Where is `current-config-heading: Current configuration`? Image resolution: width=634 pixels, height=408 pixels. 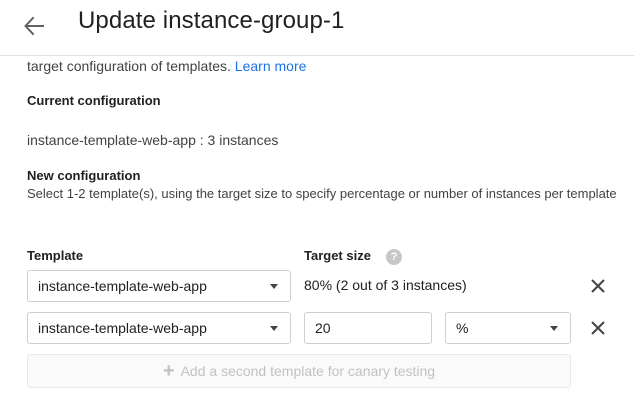 current-config-heading: Current configuration is located at coordinates (94, 100).